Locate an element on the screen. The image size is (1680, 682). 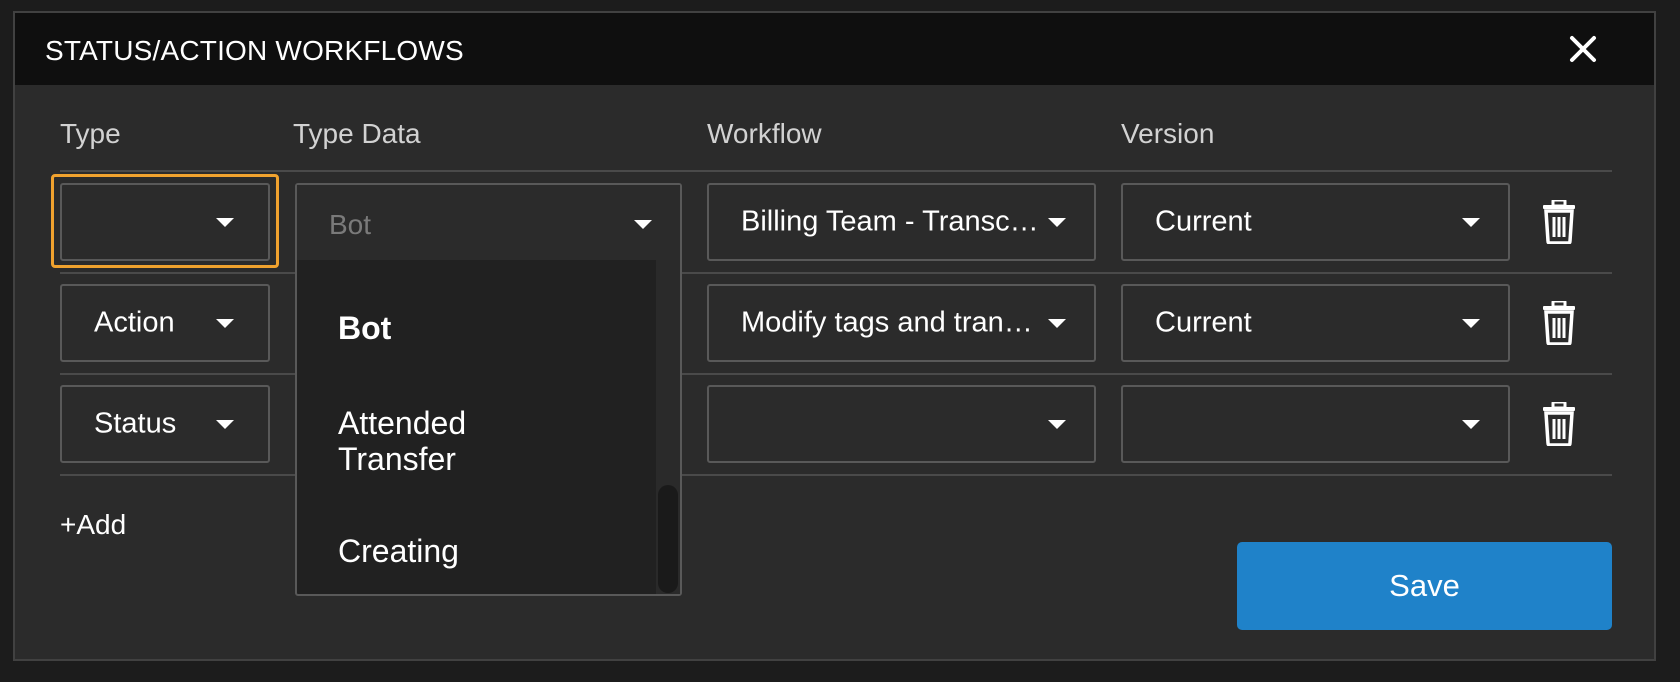
dialog-titlebar: STATUS/ACTION WORKFLOWS is located at coordinates (834, 49).